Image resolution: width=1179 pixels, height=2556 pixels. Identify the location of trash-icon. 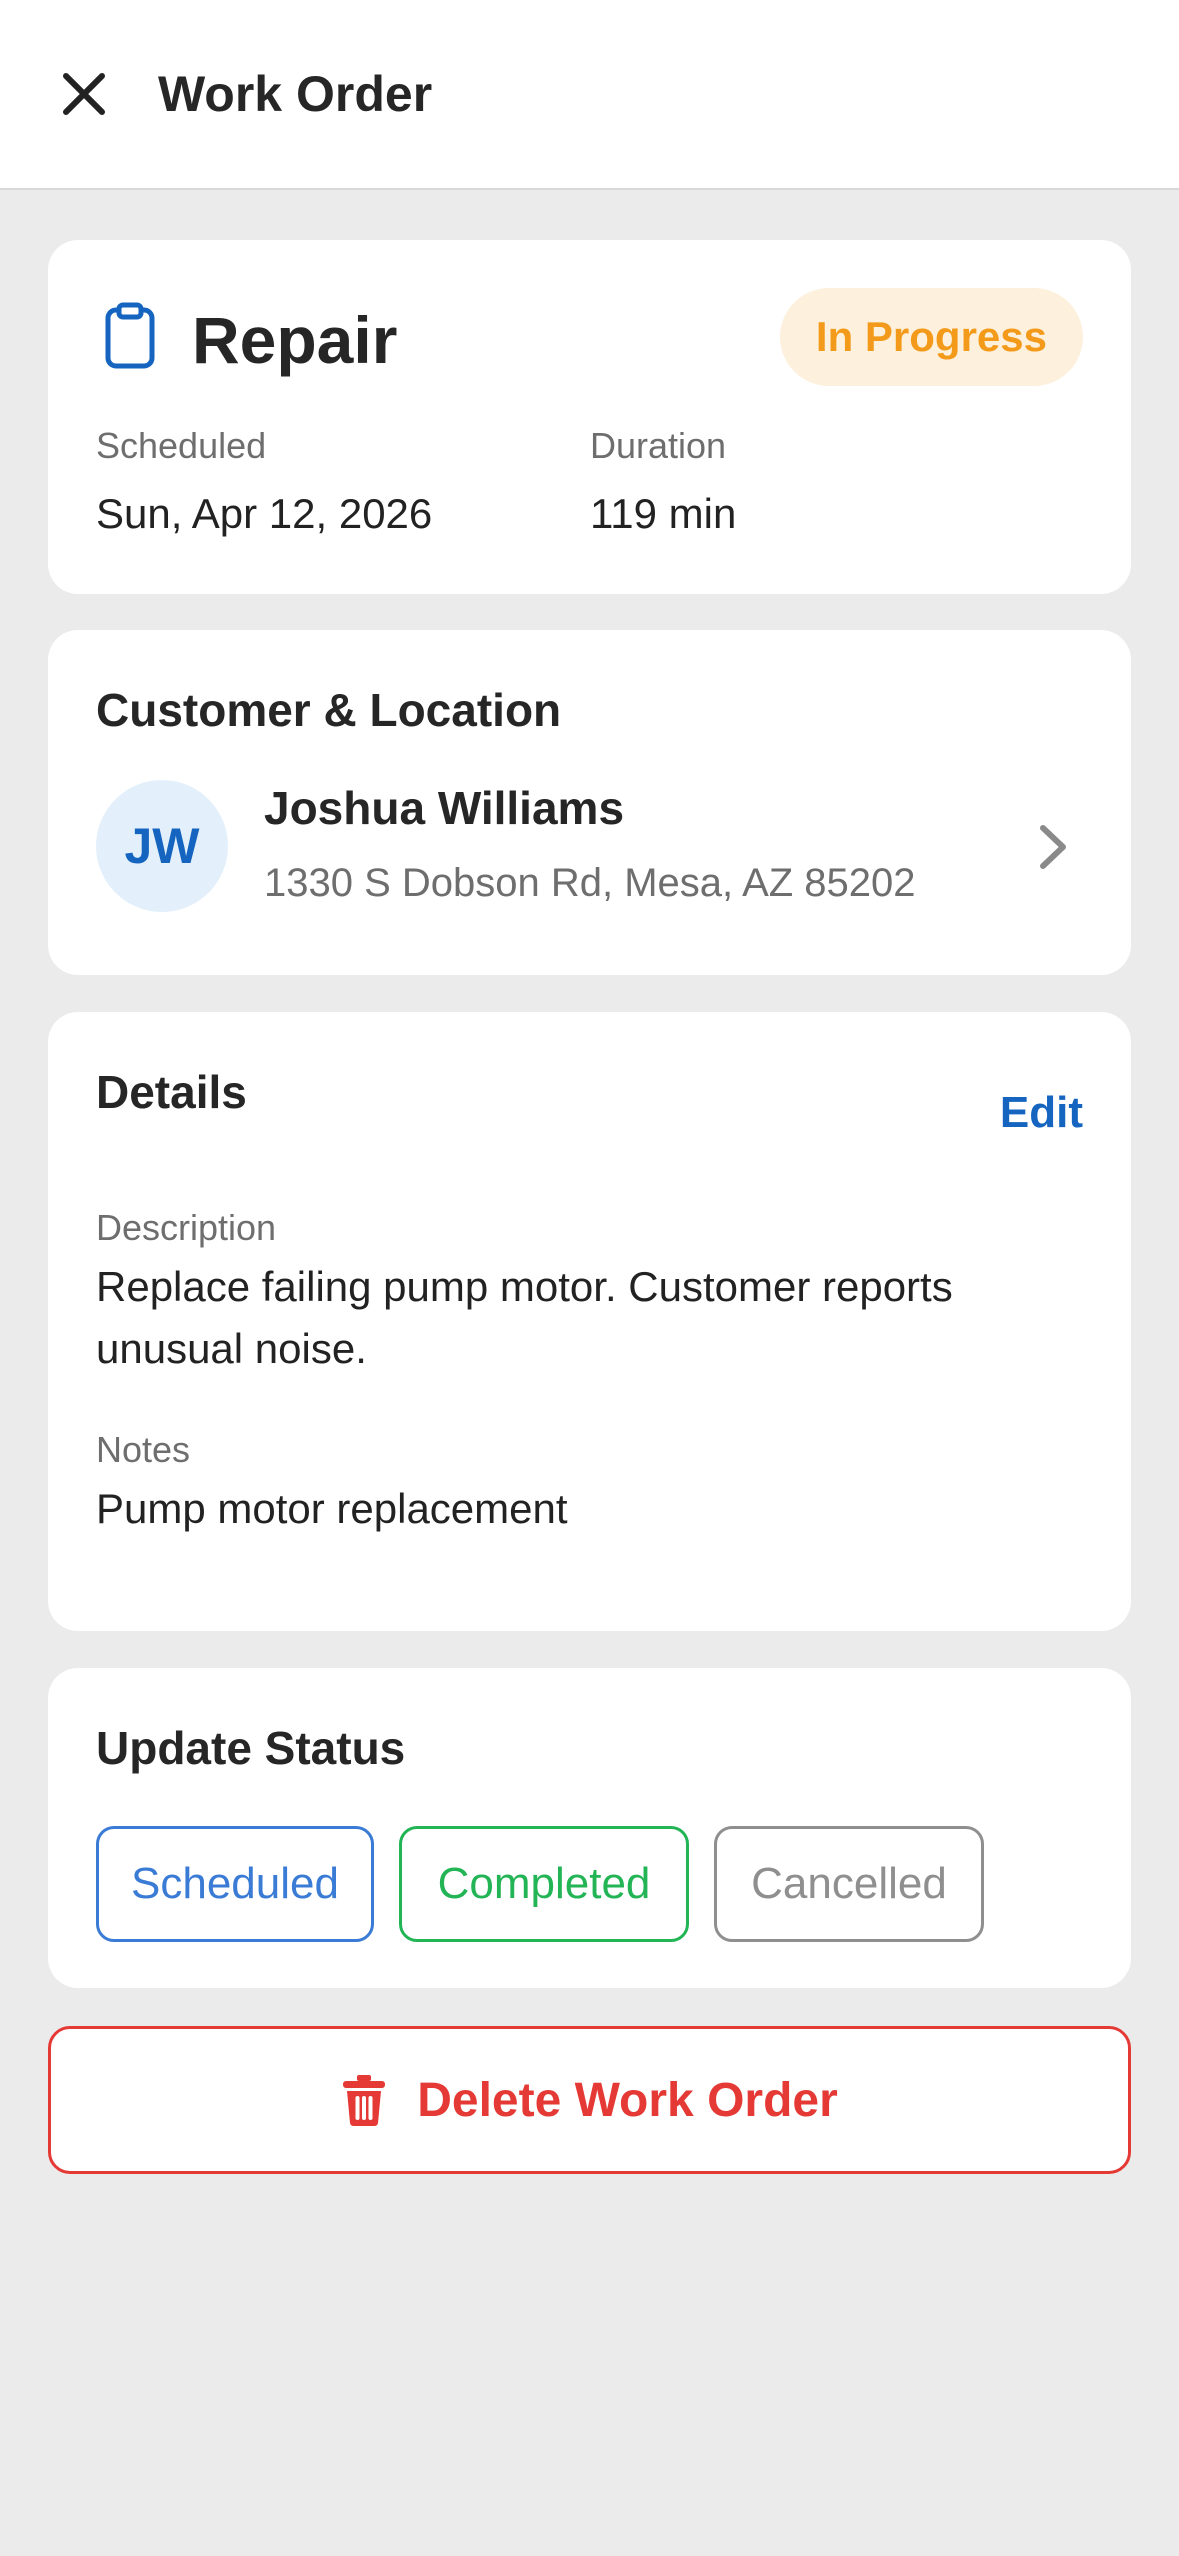
(364, 2100).